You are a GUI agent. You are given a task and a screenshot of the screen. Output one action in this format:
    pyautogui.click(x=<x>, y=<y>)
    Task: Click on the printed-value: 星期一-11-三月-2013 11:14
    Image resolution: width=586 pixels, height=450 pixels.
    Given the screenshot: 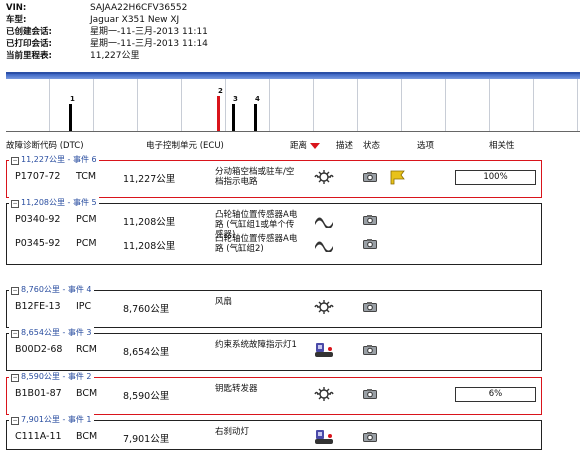 What is the action you would take?
    pyautogui.click(x=149, y=44)
    